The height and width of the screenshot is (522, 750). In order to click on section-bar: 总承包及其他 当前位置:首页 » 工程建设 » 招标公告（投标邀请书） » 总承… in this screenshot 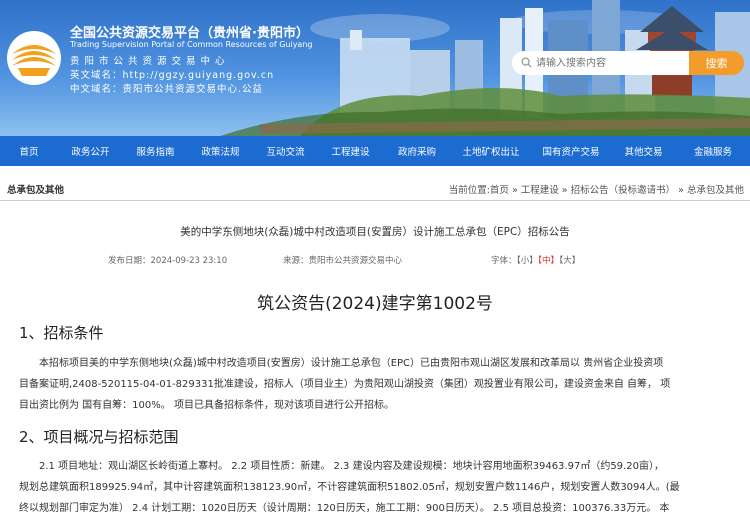, I will do `click(375, 189)`.